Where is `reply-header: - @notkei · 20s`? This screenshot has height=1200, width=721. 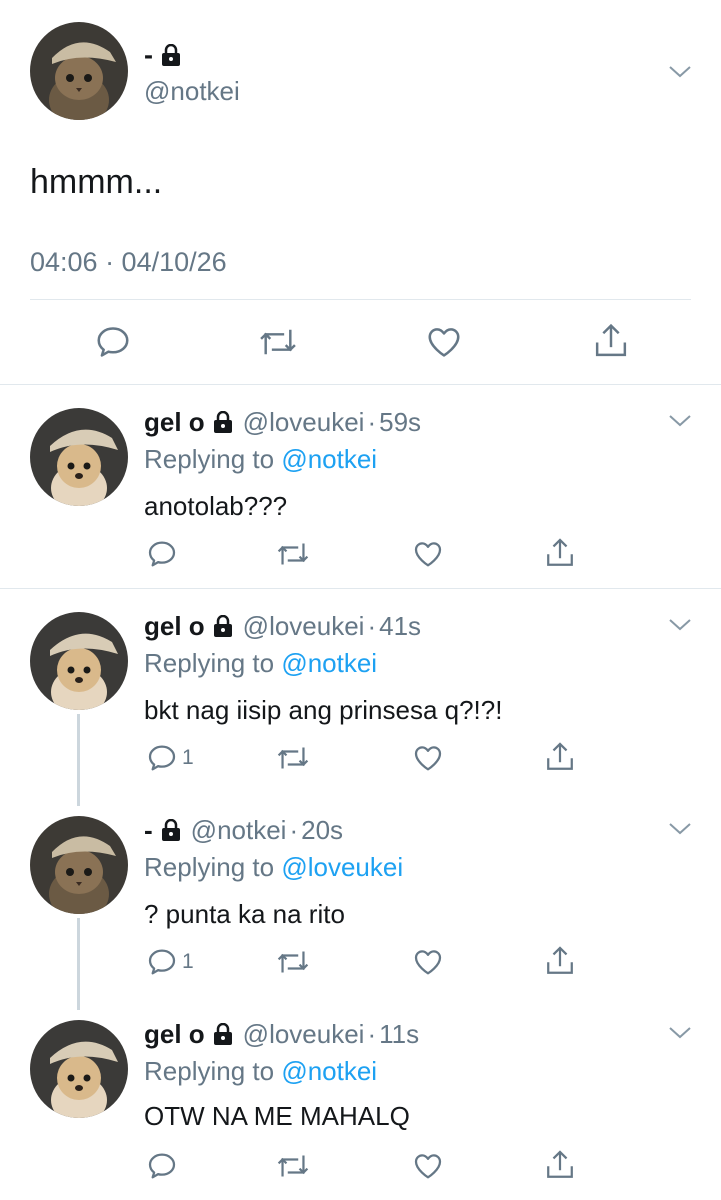
reply-header: - @notkei · 20s is located at coordinates (243, 830).